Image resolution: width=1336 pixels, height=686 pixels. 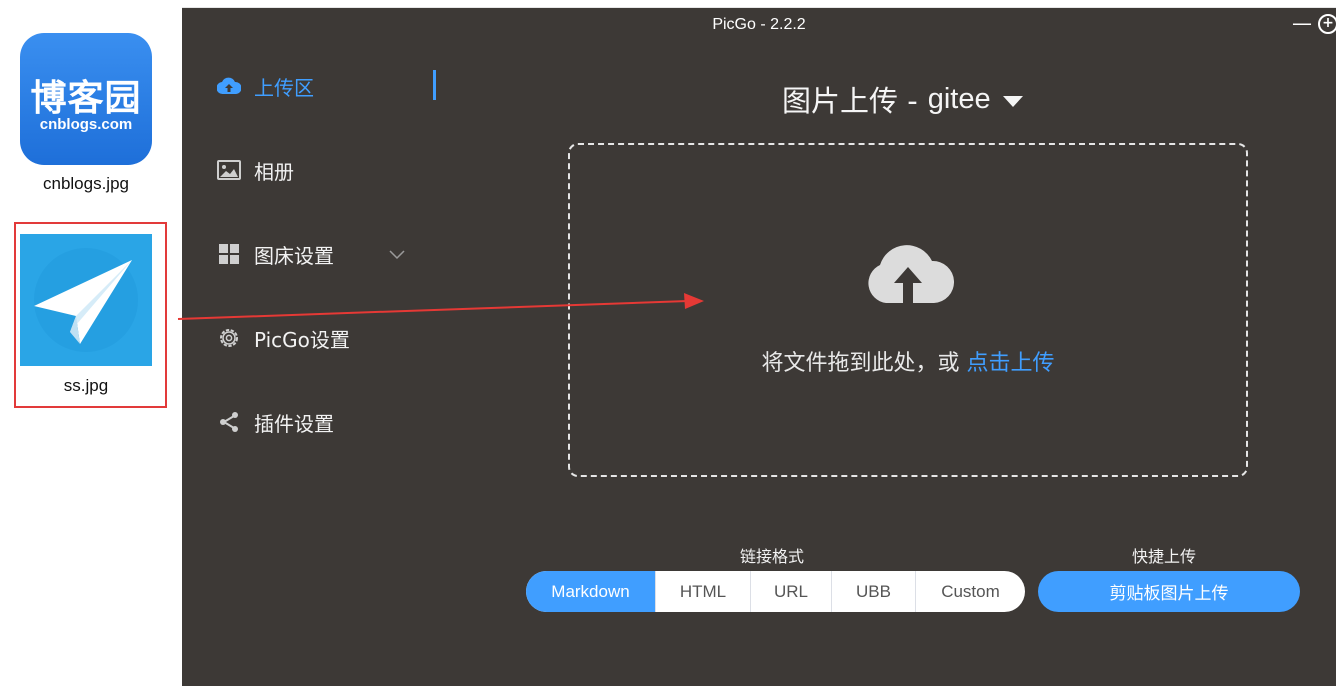 I want to click on sidebar-item-picbed-settings: 图床设置, so click(x=275, y=254).